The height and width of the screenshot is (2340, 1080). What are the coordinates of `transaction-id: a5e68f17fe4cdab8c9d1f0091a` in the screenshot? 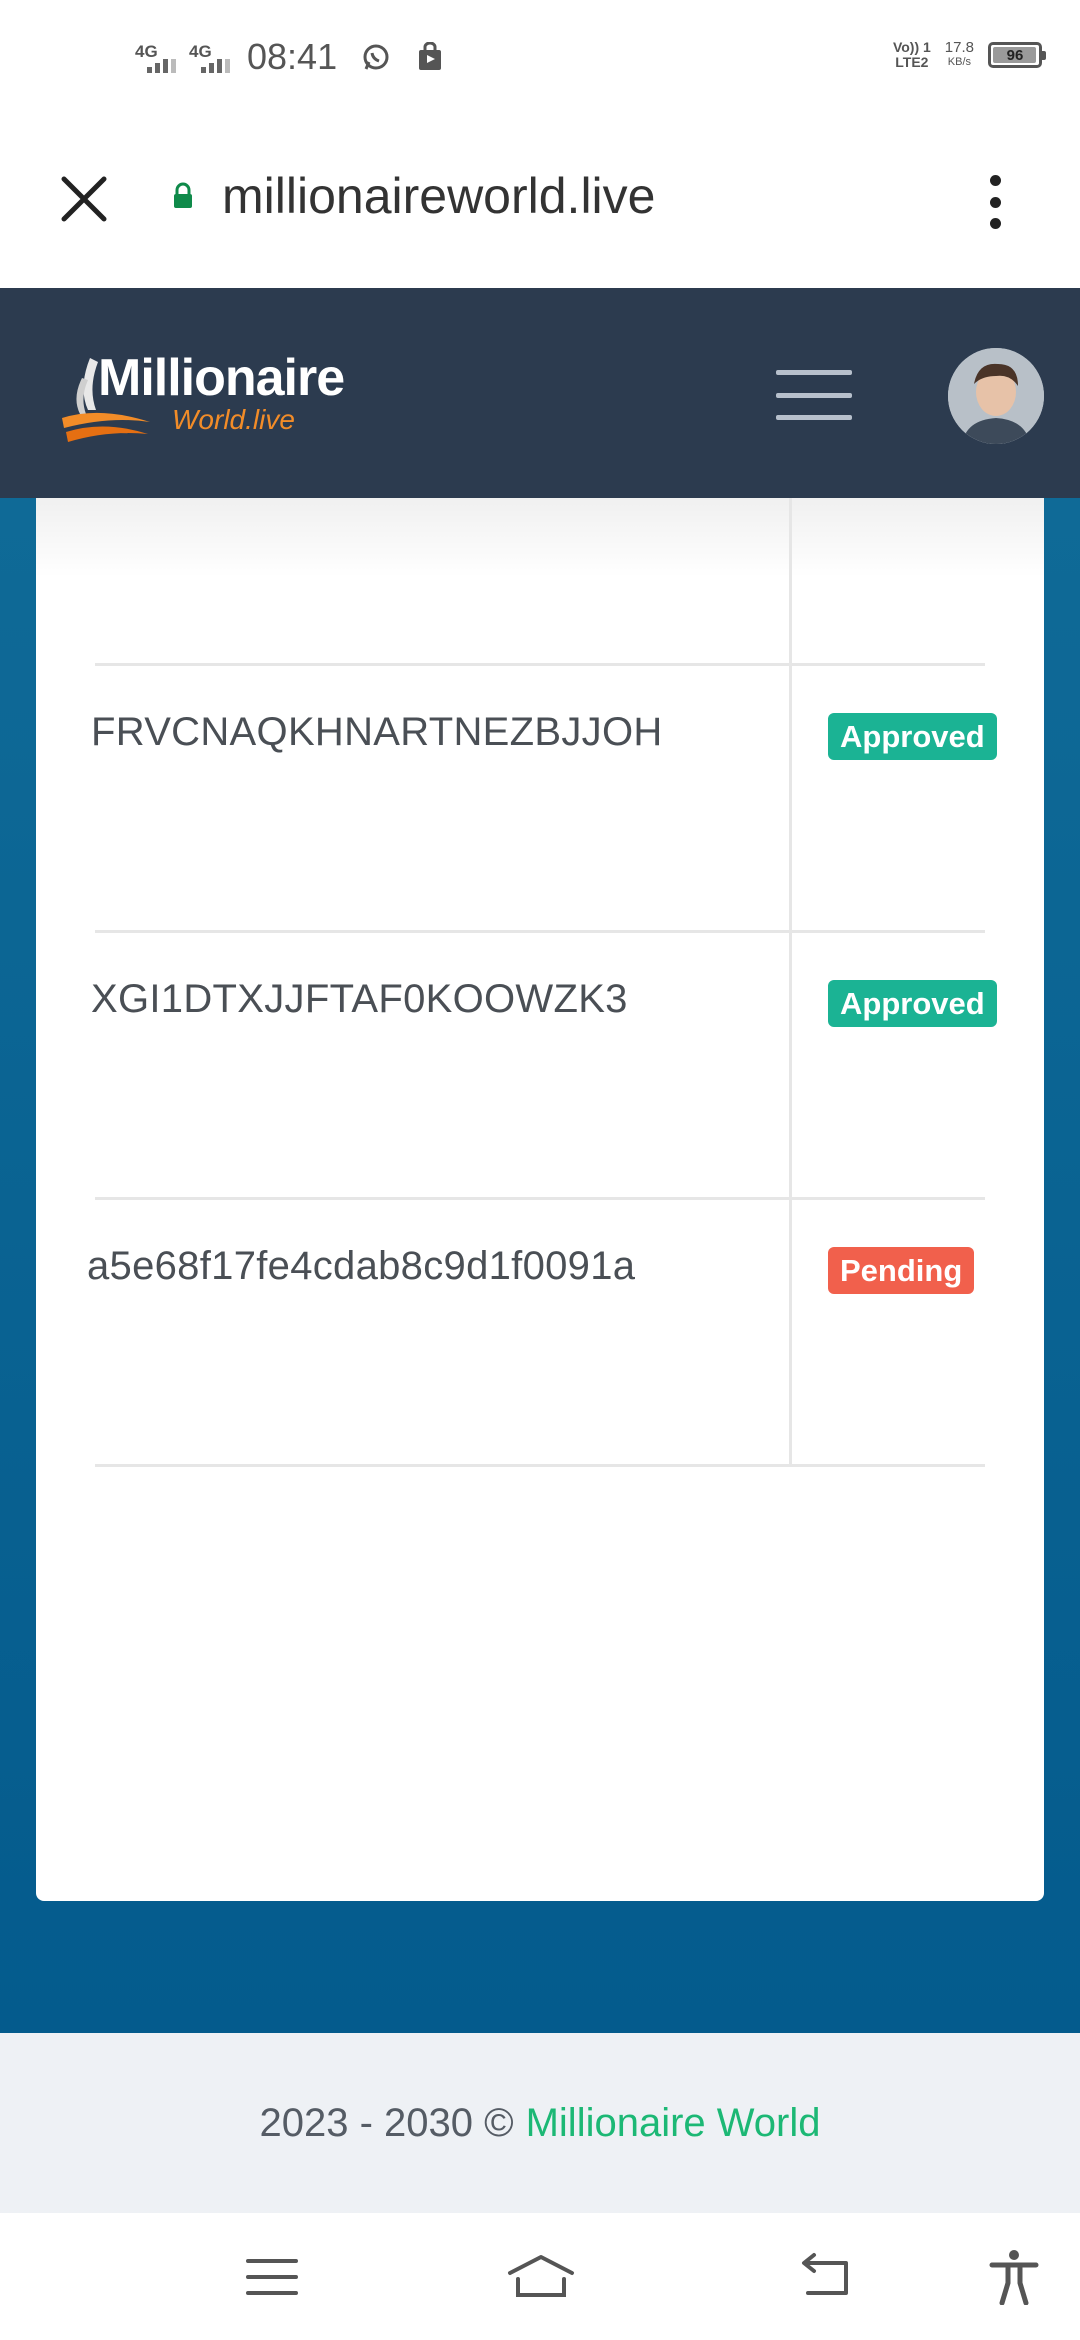 It's located at (361, 1266).